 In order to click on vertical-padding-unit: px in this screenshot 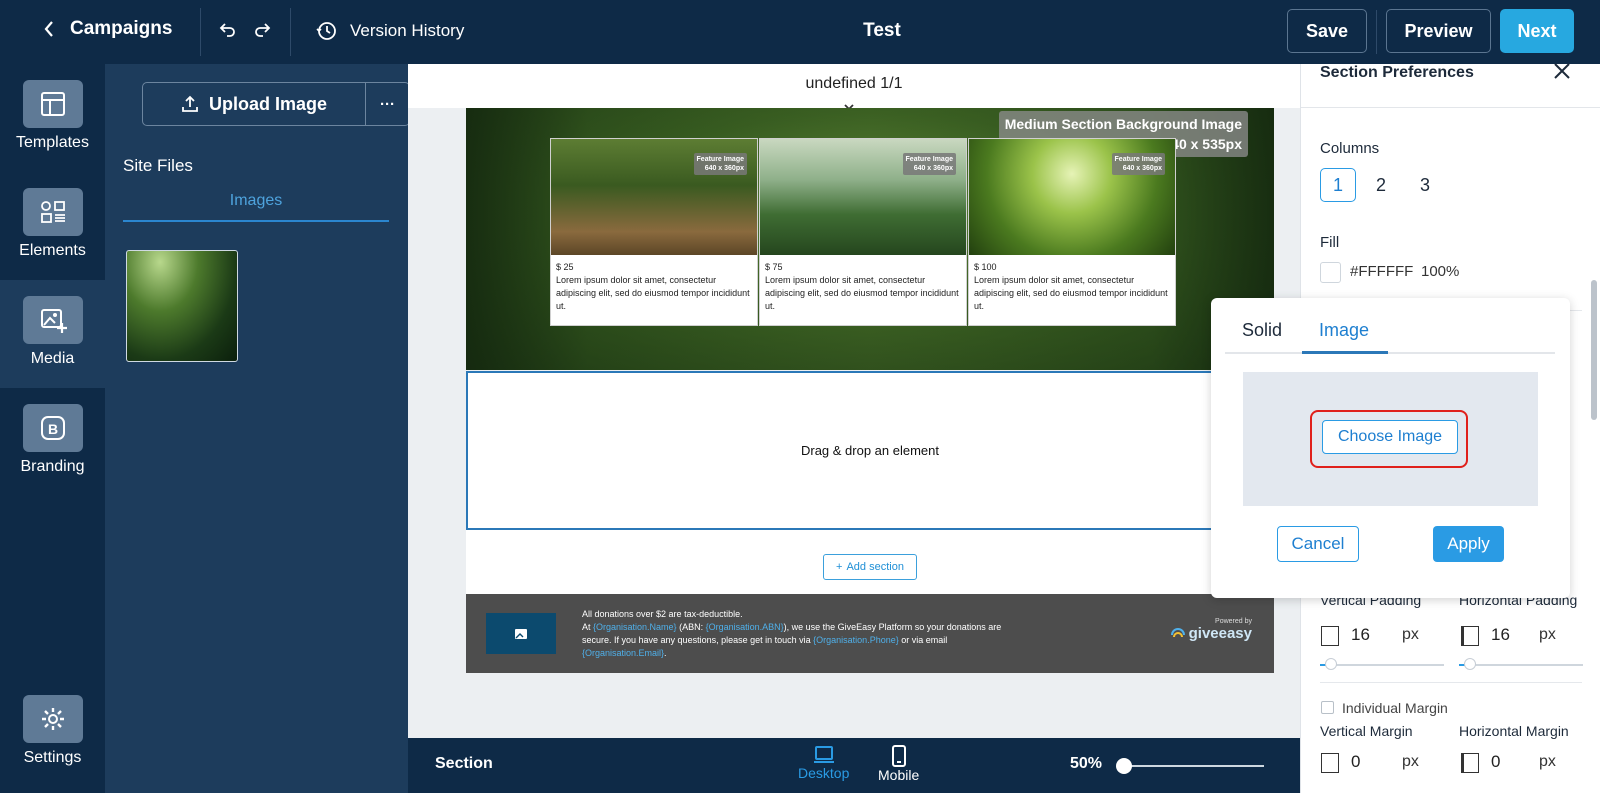, I will do `click(1410, 634)`.